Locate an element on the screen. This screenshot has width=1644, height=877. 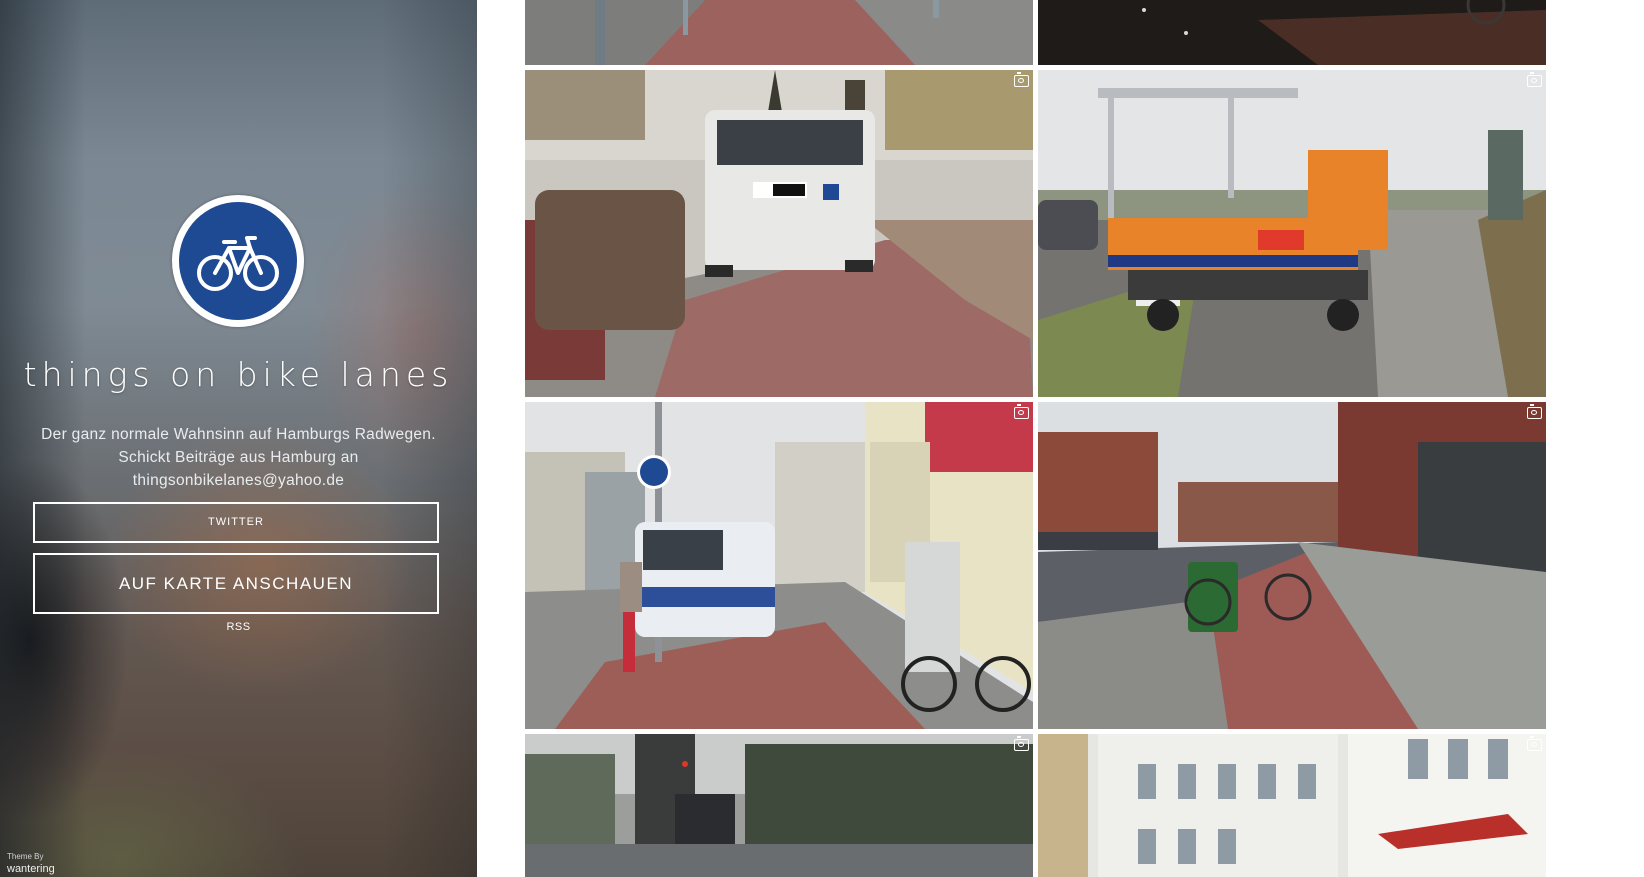
blog-logo is located at coordinates (238, 261).